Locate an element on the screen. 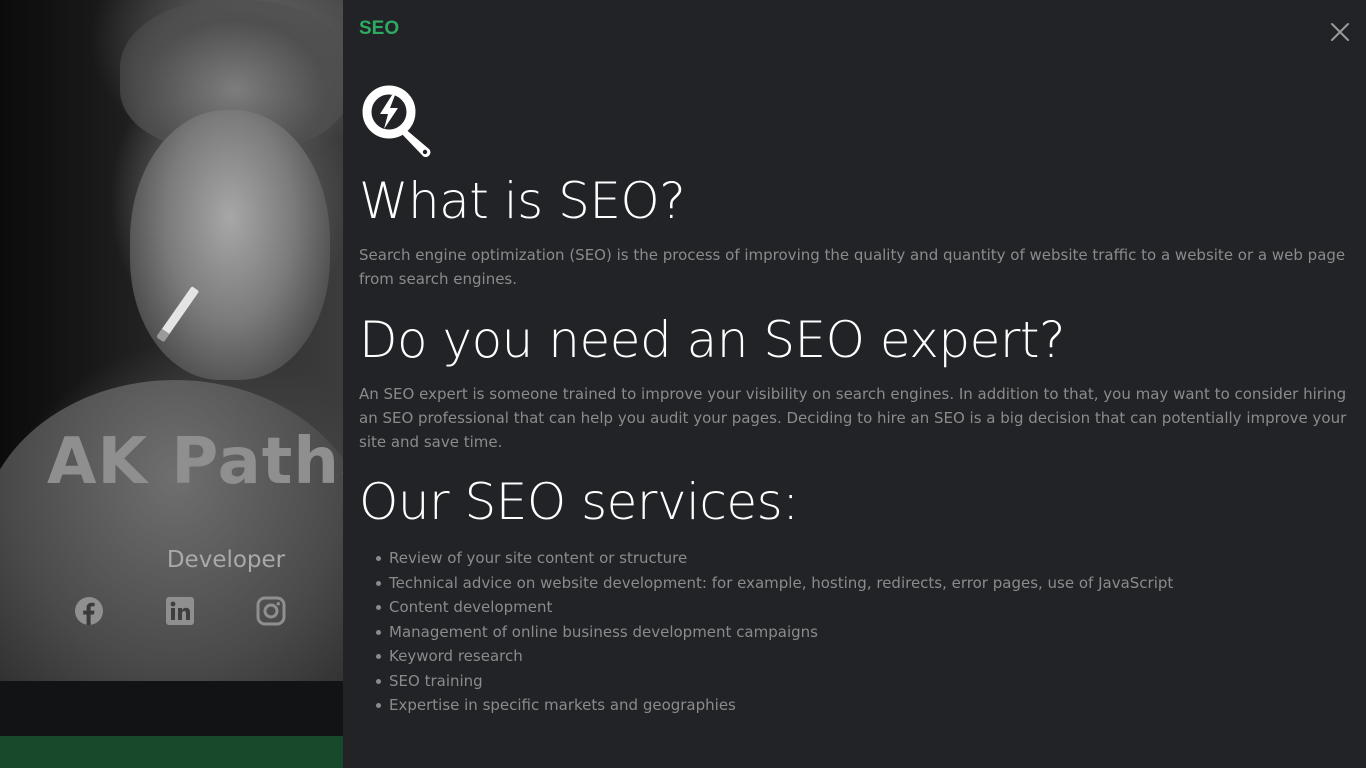 The height and width of the screenshot is (768, 1366). heading-need-expert: Do you need an SEO expert? is located at coordinates (712, 340).